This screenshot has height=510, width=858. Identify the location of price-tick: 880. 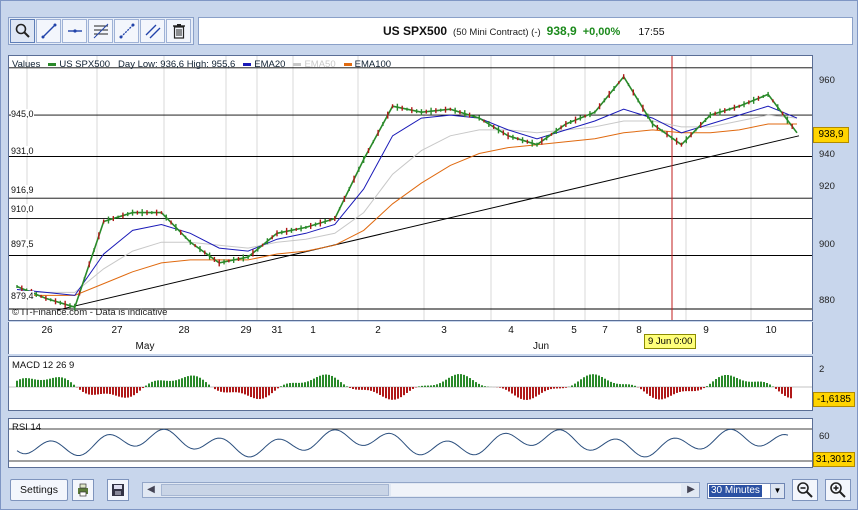
(827, 300).